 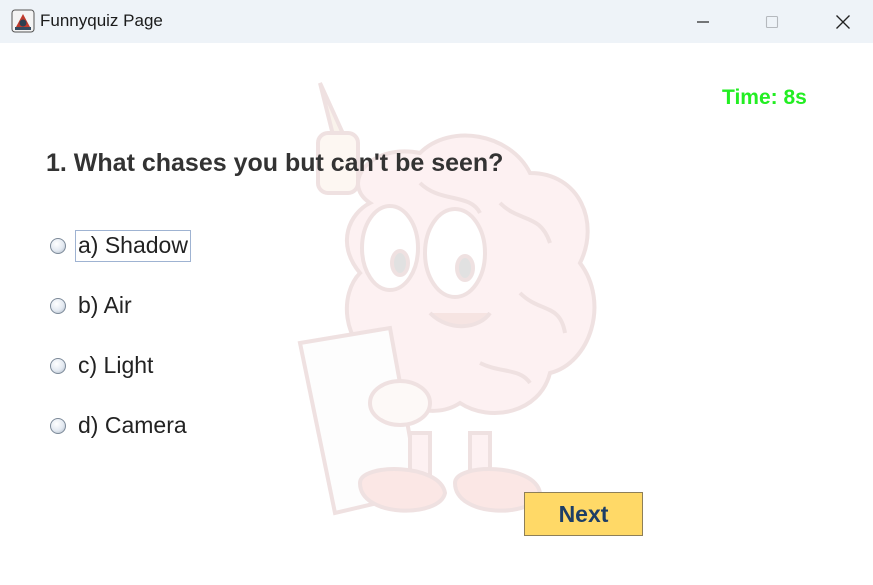 I want to click on option-label: c) Light, so click(x=115, y=366).